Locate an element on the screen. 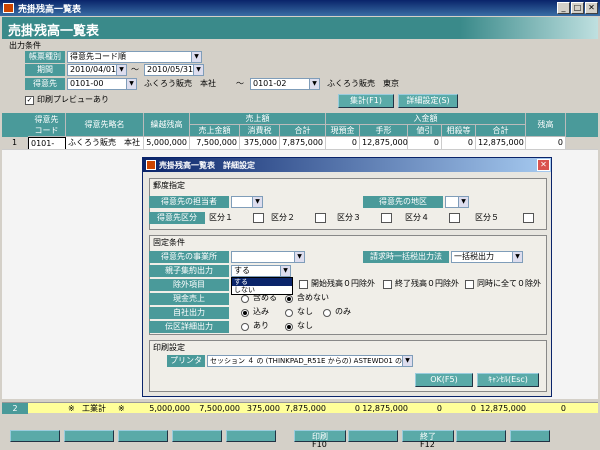  exclude-all-label: 同時に全て０除外 is located at coordinates (509, 283).